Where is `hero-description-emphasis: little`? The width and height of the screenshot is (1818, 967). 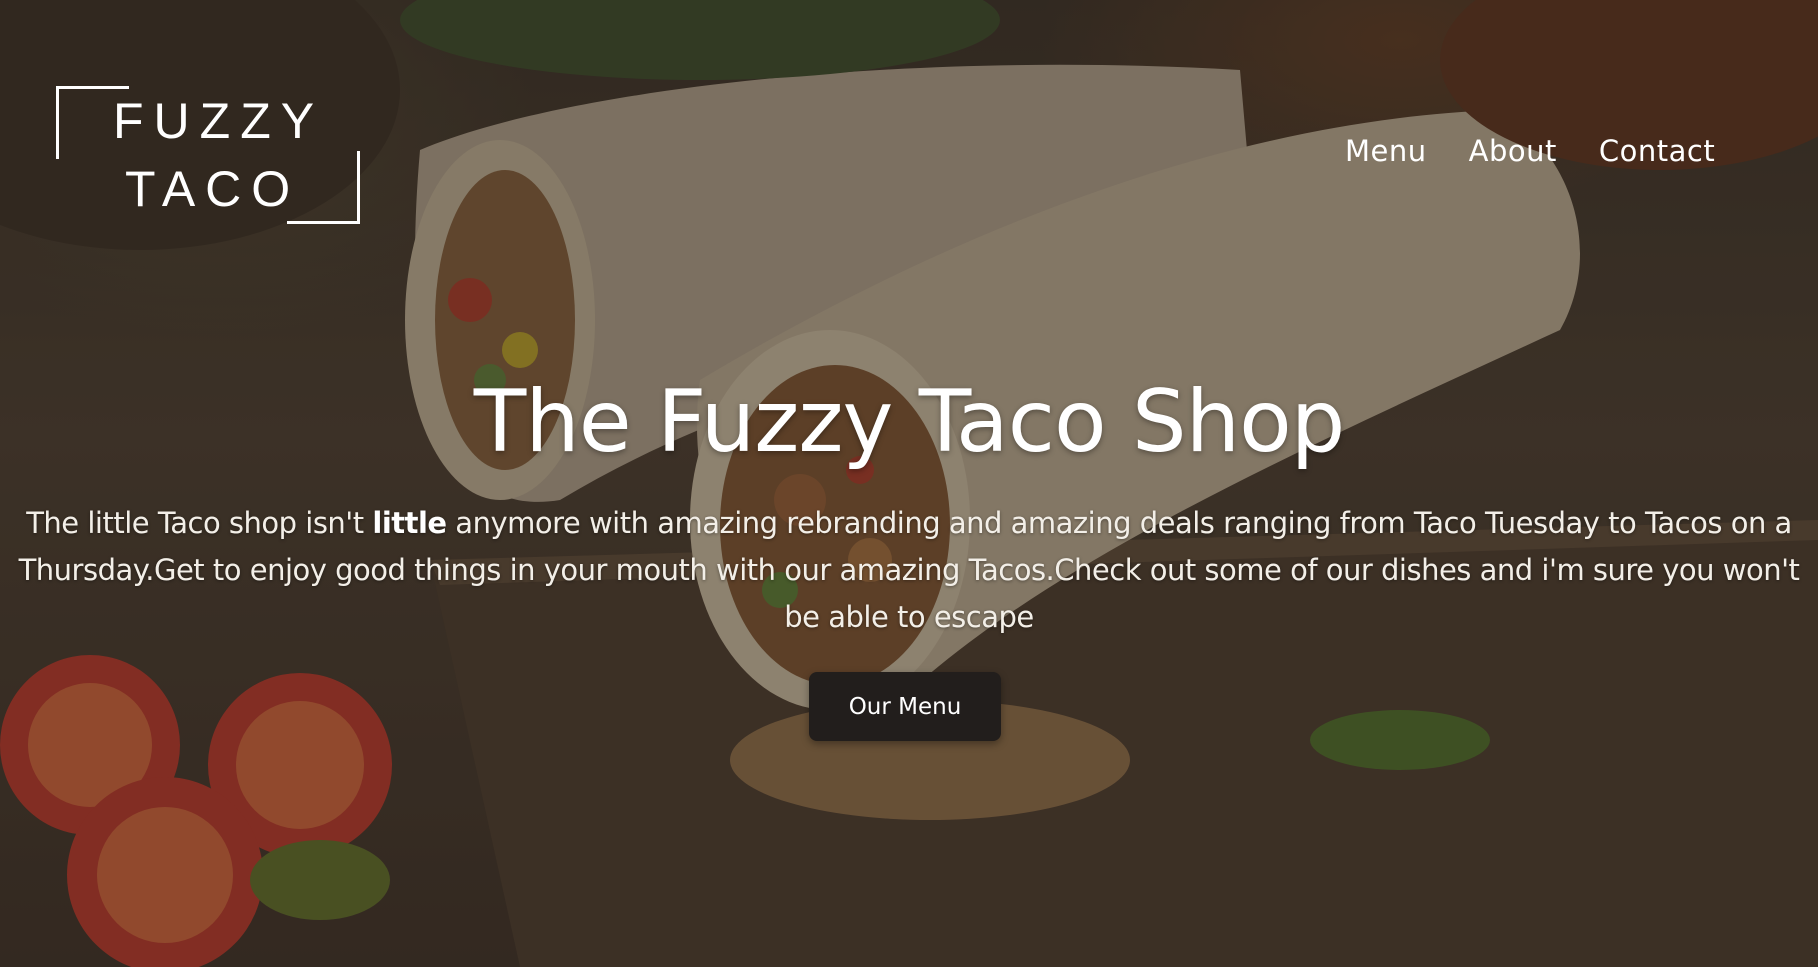
hero-description-emphasis: little is located at coordinates (409, 523).